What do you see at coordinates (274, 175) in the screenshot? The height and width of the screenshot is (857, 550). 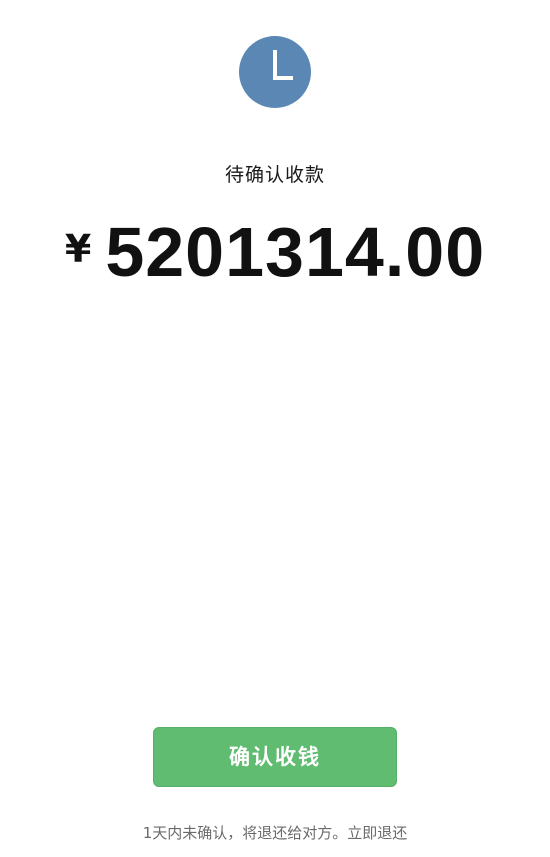 I see `status-label: 待确认收款` at bounding box center [274, 175].